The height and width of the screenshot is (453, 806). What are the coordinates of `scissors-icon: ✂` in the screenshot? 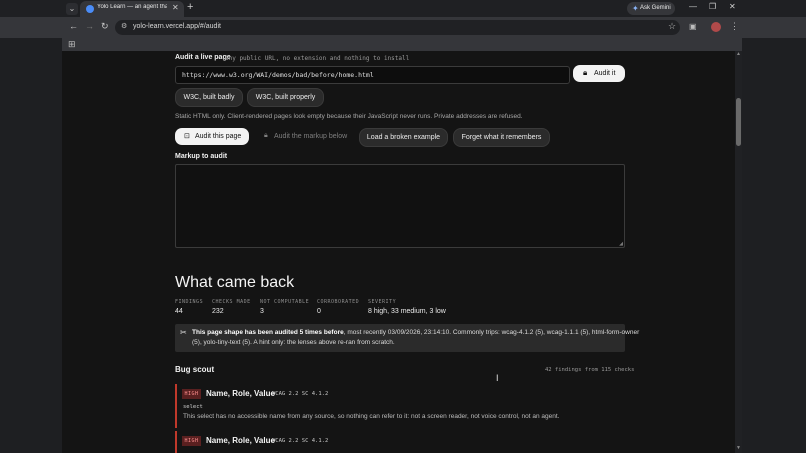 It's located at (183, 332).